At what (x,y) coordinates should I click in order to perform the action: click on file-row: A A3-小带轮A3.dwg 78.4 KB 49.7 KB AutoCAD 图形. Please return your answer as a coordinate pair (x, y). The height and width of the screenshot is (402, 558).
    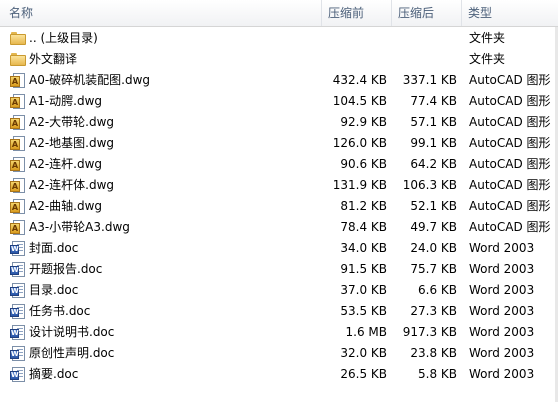
    Looking at the image, I should click on (279, 227).